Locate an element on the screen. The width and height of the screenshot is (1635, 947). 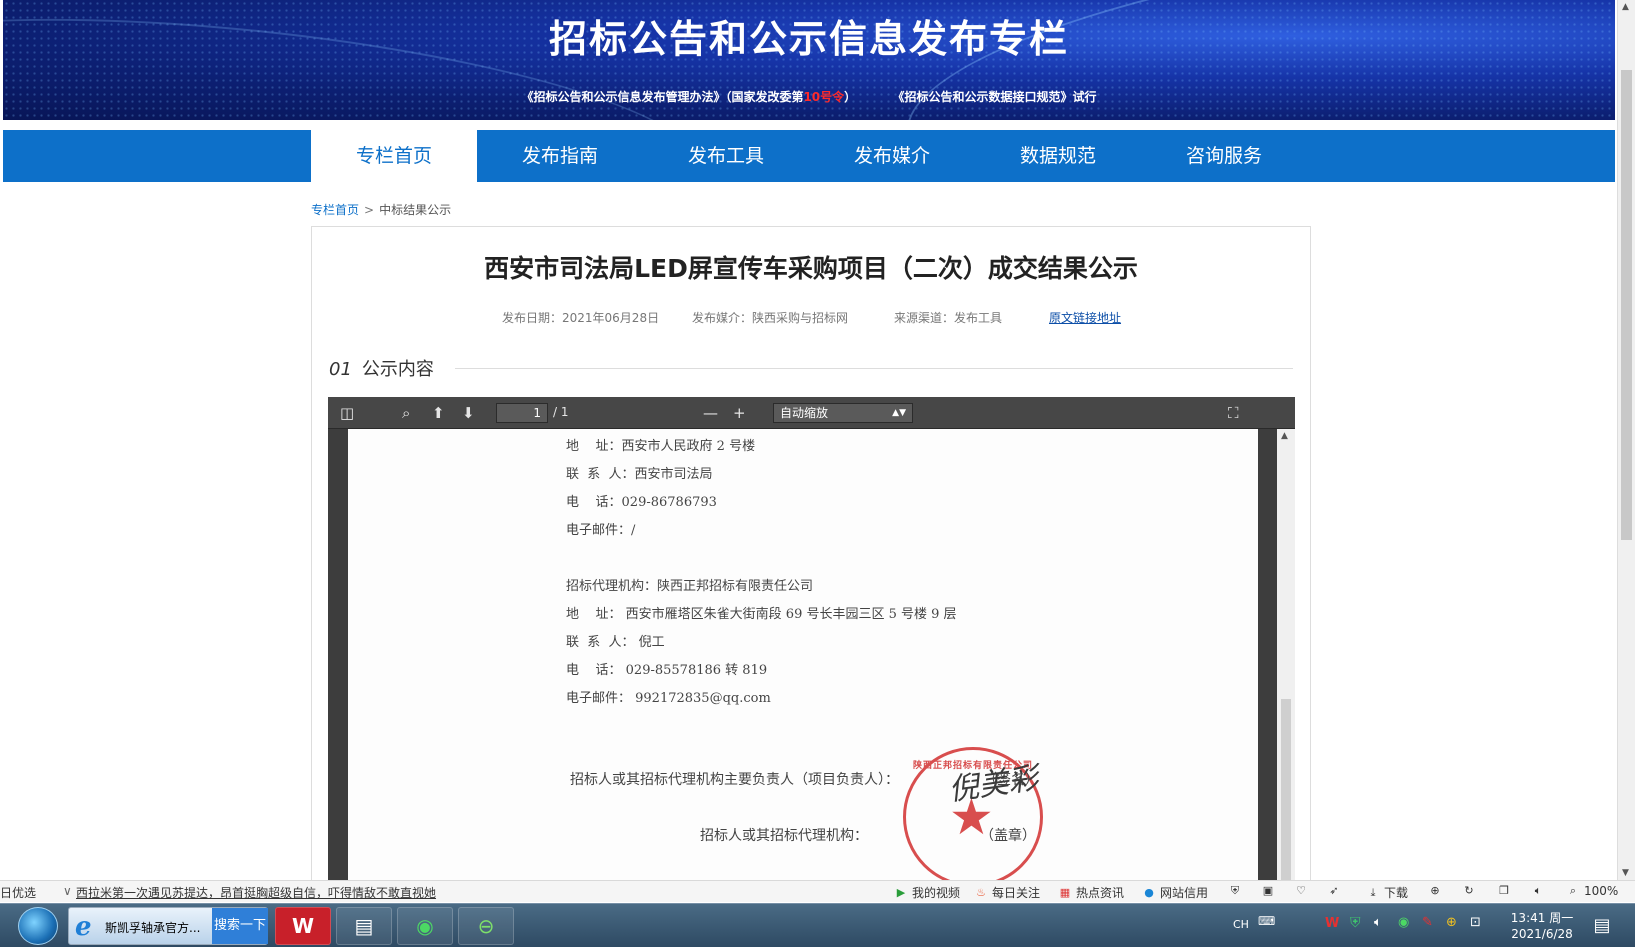
wechat-icon: ◉ is located at coordinates (425, 926).